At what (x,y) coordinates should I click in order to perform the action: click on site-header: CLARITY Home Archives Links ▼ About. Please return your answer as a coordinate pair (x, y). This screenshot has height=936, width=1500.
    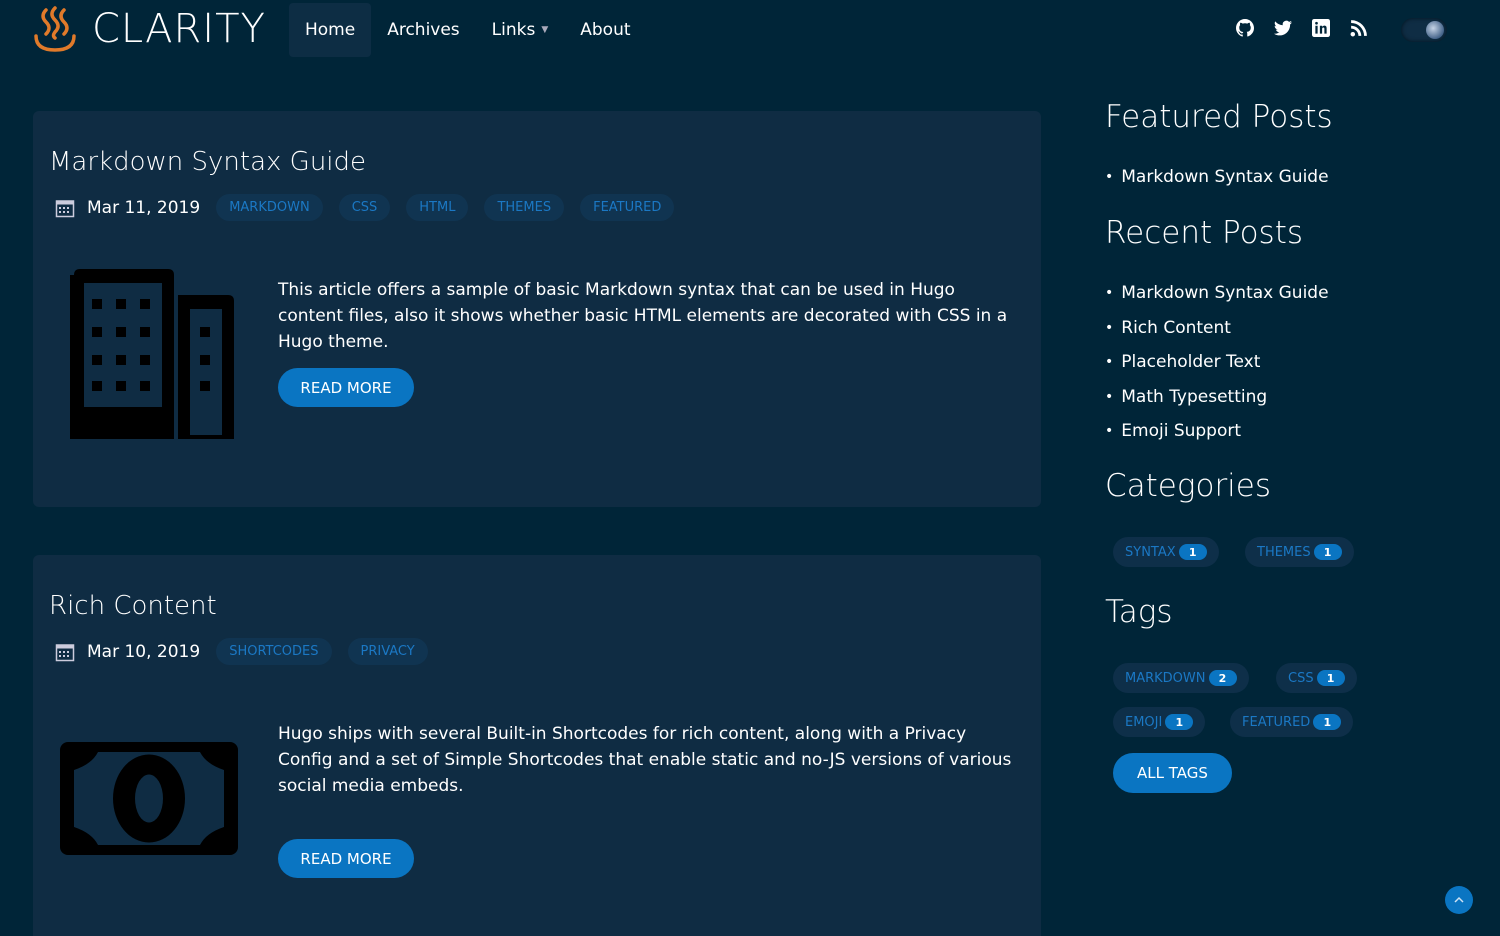
    Looking at the image, I should click on (750, 30).